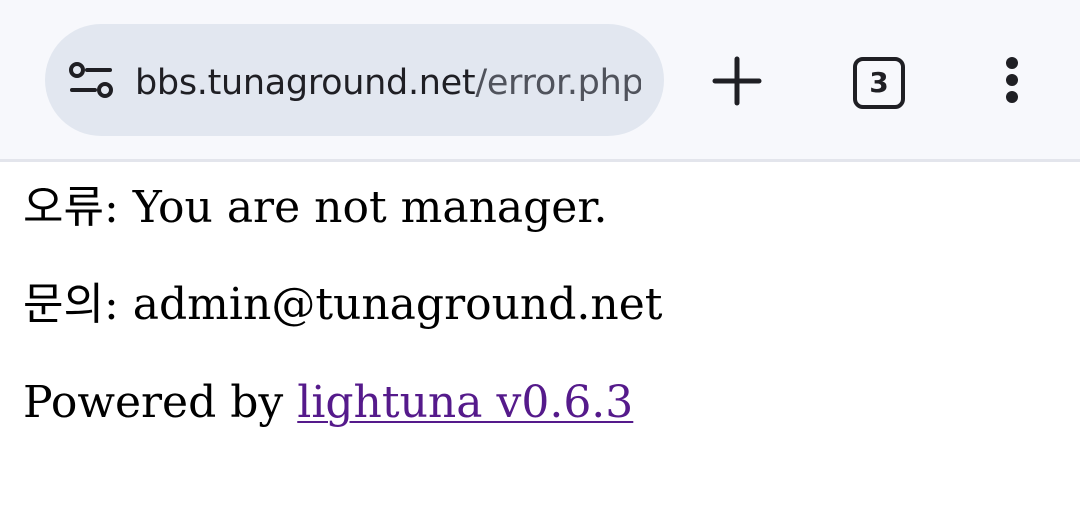  Describe the element at coordinates (305, 83) in the screenshot. I see `url-host: bbs.tunaground.net` at that location.